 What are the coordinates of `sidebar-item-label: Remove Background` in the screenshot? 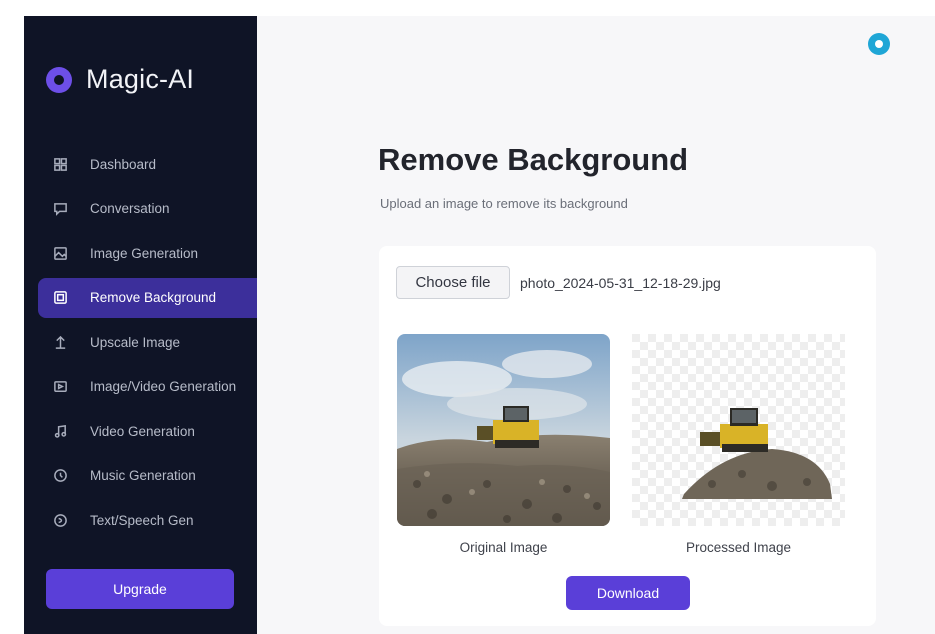 It's located at (153, 297).